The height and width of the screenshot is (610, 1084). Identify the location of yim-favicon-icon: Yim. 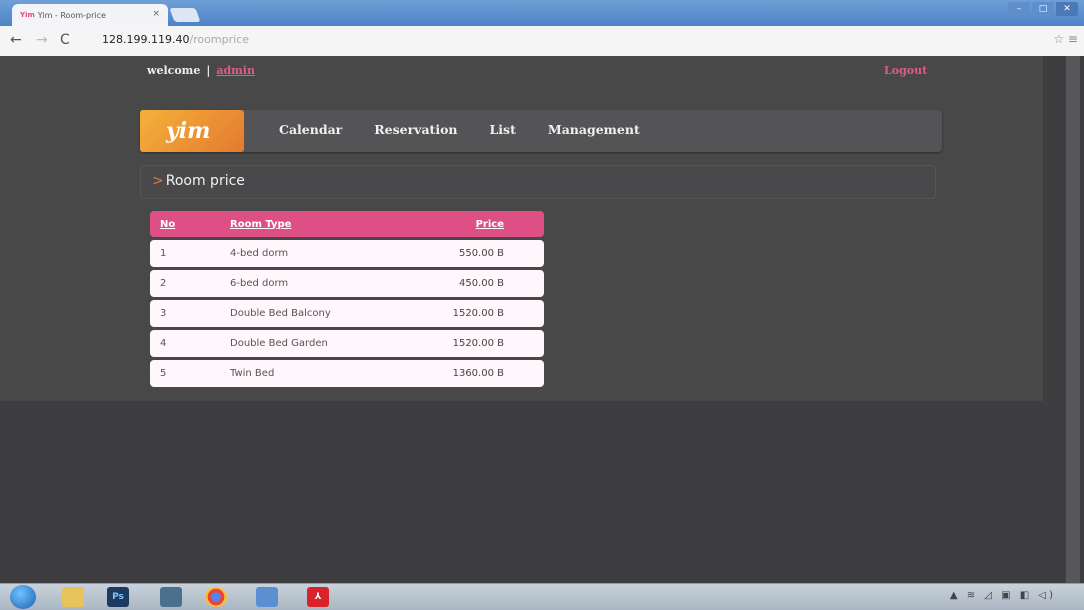
(27, 15).